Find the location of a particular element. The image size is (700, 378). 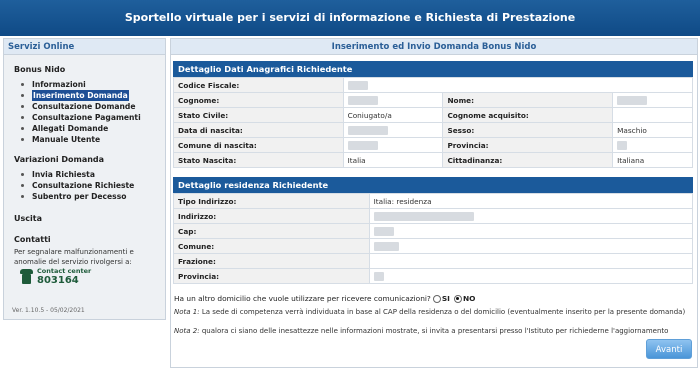

sidebar-section-contatti: Contatti is located at coordinates (32, 239).